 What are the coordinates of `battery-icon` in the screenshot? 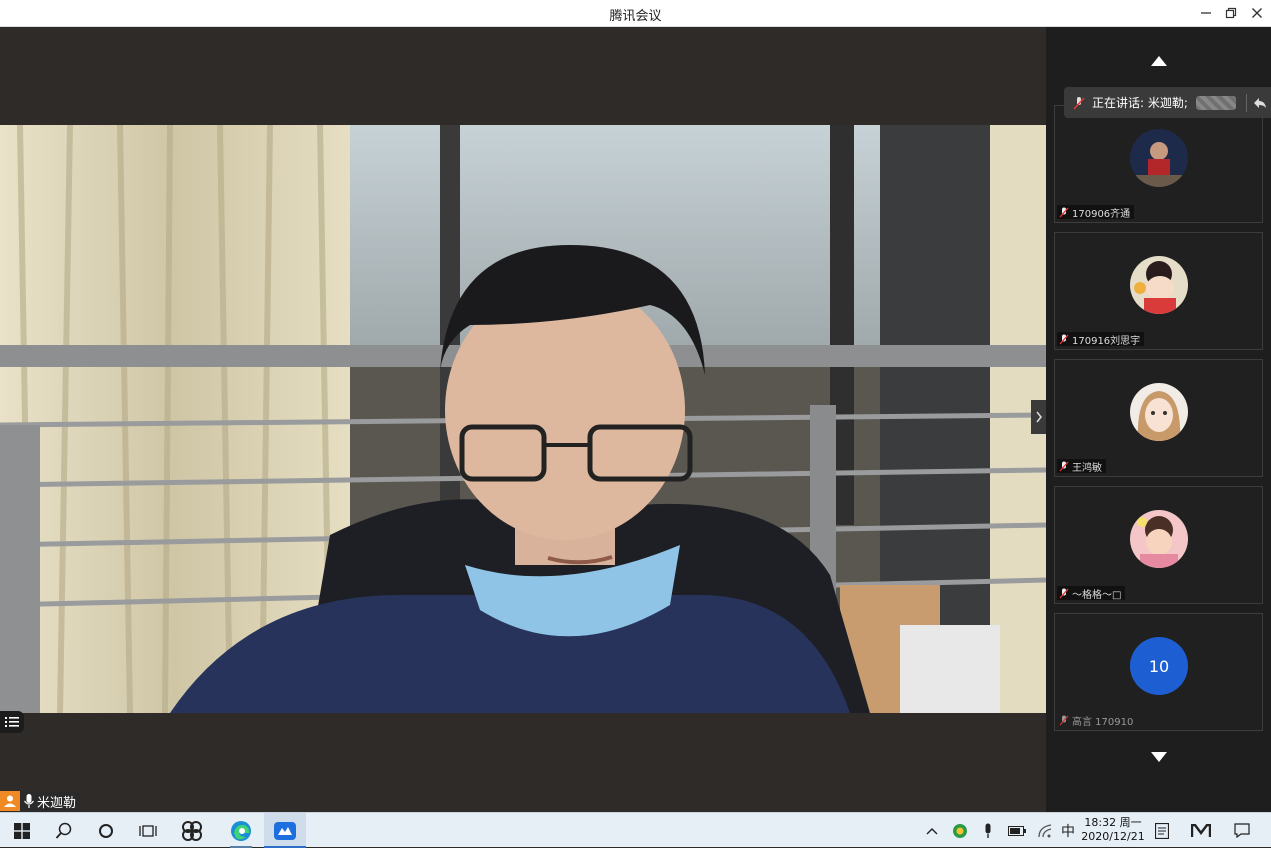 It's located at (1017, 830).